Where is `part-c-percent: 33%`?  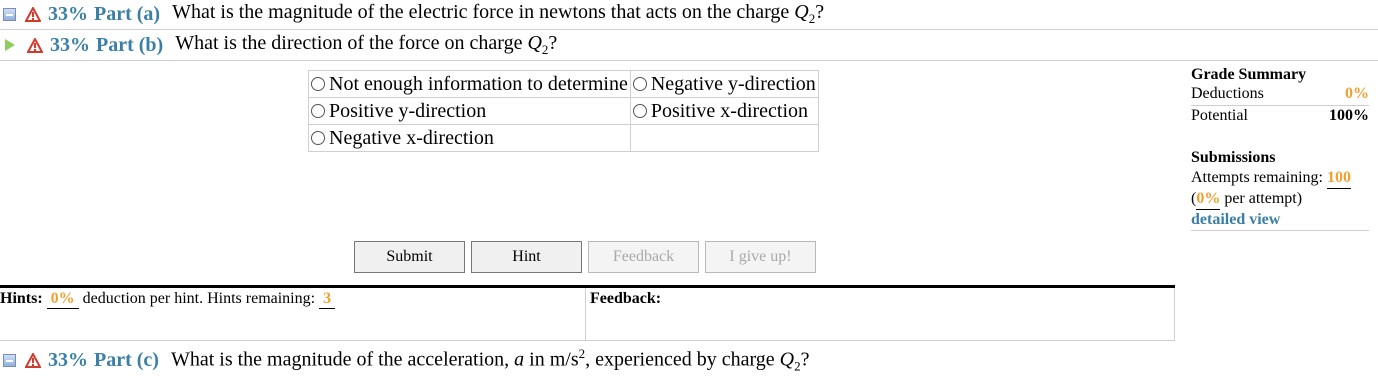
part-c-percent: 33% is located at coordinates (68, 359).